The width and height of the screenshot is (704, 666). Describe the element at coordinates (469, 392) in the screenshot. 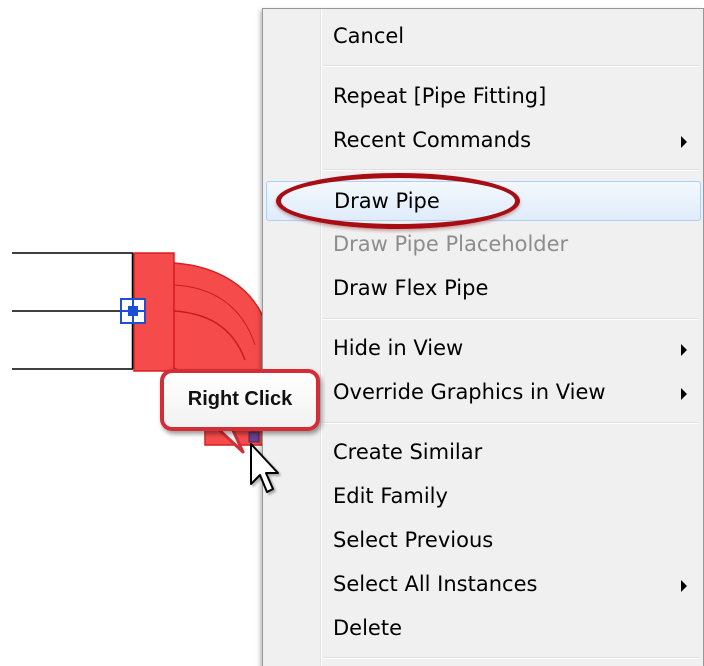

I see `menu-item-label: Override Graphics in View` at that location.